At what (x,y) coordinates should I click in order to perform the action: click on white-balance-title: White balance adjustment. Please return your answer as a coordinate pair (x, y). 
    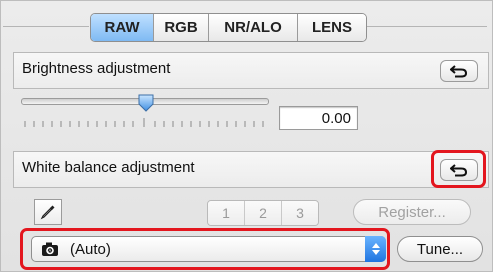
    Looking at the image, I should click on (108, 167).